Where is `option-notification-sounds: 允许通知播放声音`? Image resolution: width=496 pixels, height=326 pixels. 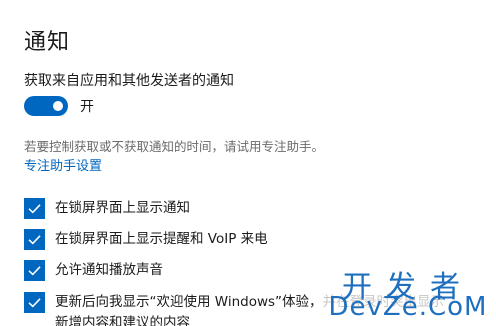 option-notification-sounds: 允许通知播放声音 is located at coordinates (93, 270).